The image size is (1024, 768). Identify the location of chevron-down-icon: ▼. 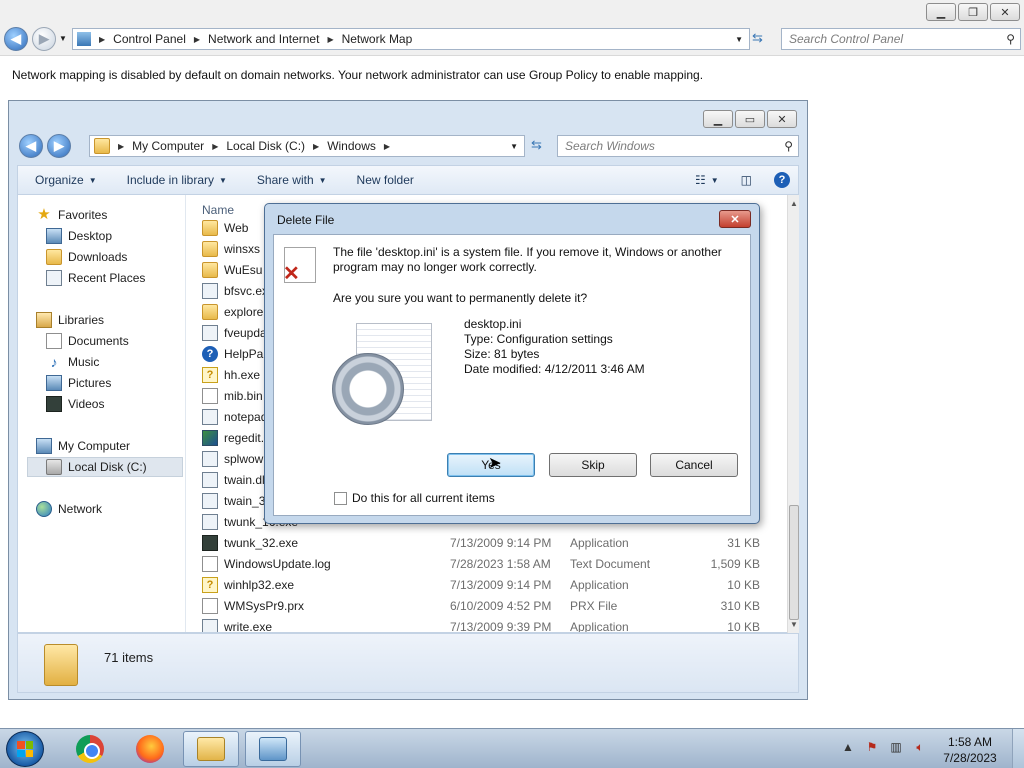
(223, 180).